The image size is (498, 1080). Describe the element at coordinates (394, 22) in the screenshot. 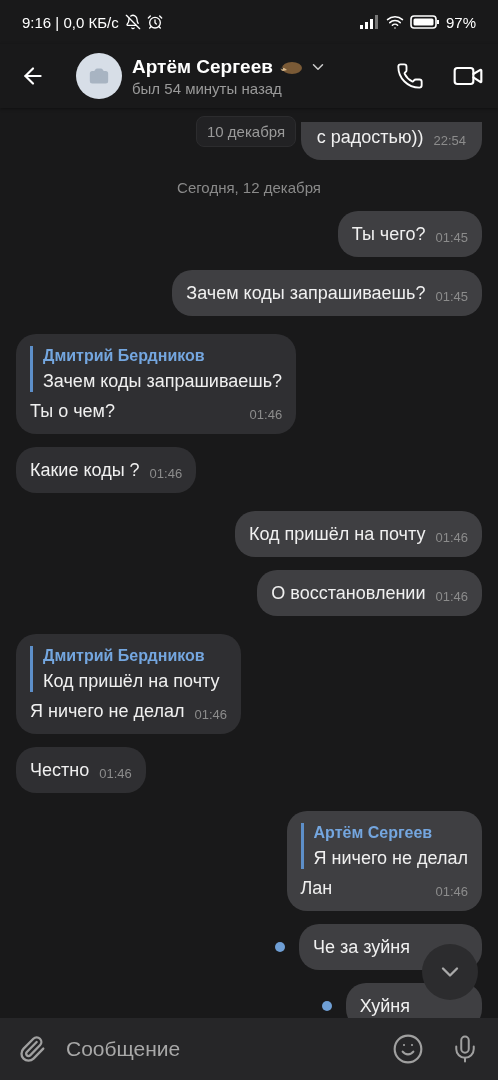

I see `wifi-icon` at that location.